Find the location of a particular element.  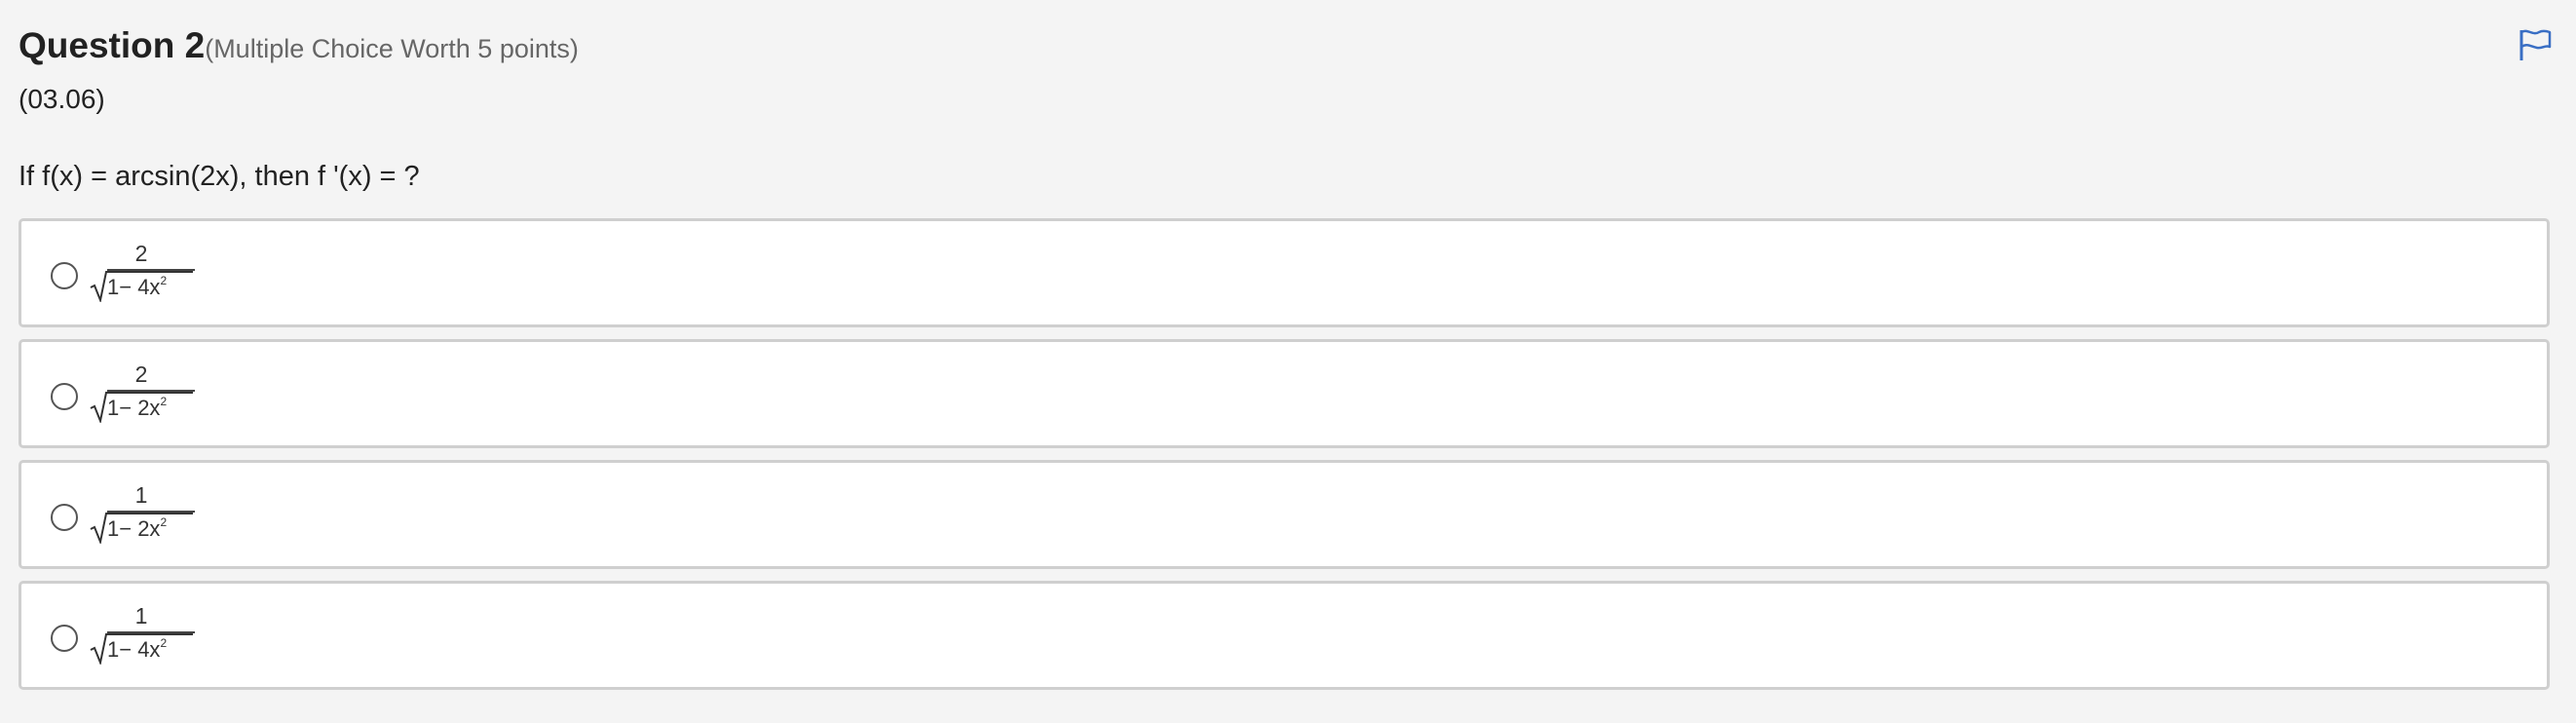

fraction: 1 1− 2x2 is located at coordinates (141, 513).